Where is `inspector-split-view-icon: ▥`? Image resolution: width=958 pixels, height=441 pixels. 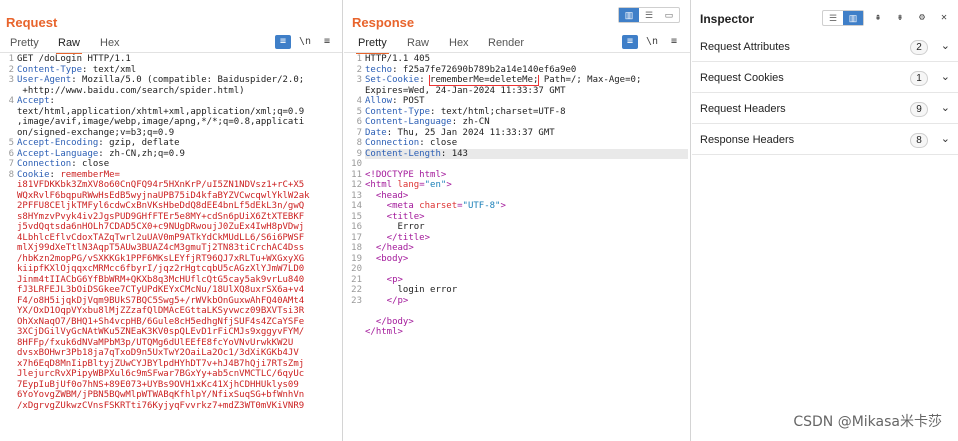 inspector-split-view-icon: ▥ is located at coordinates (853, 18).